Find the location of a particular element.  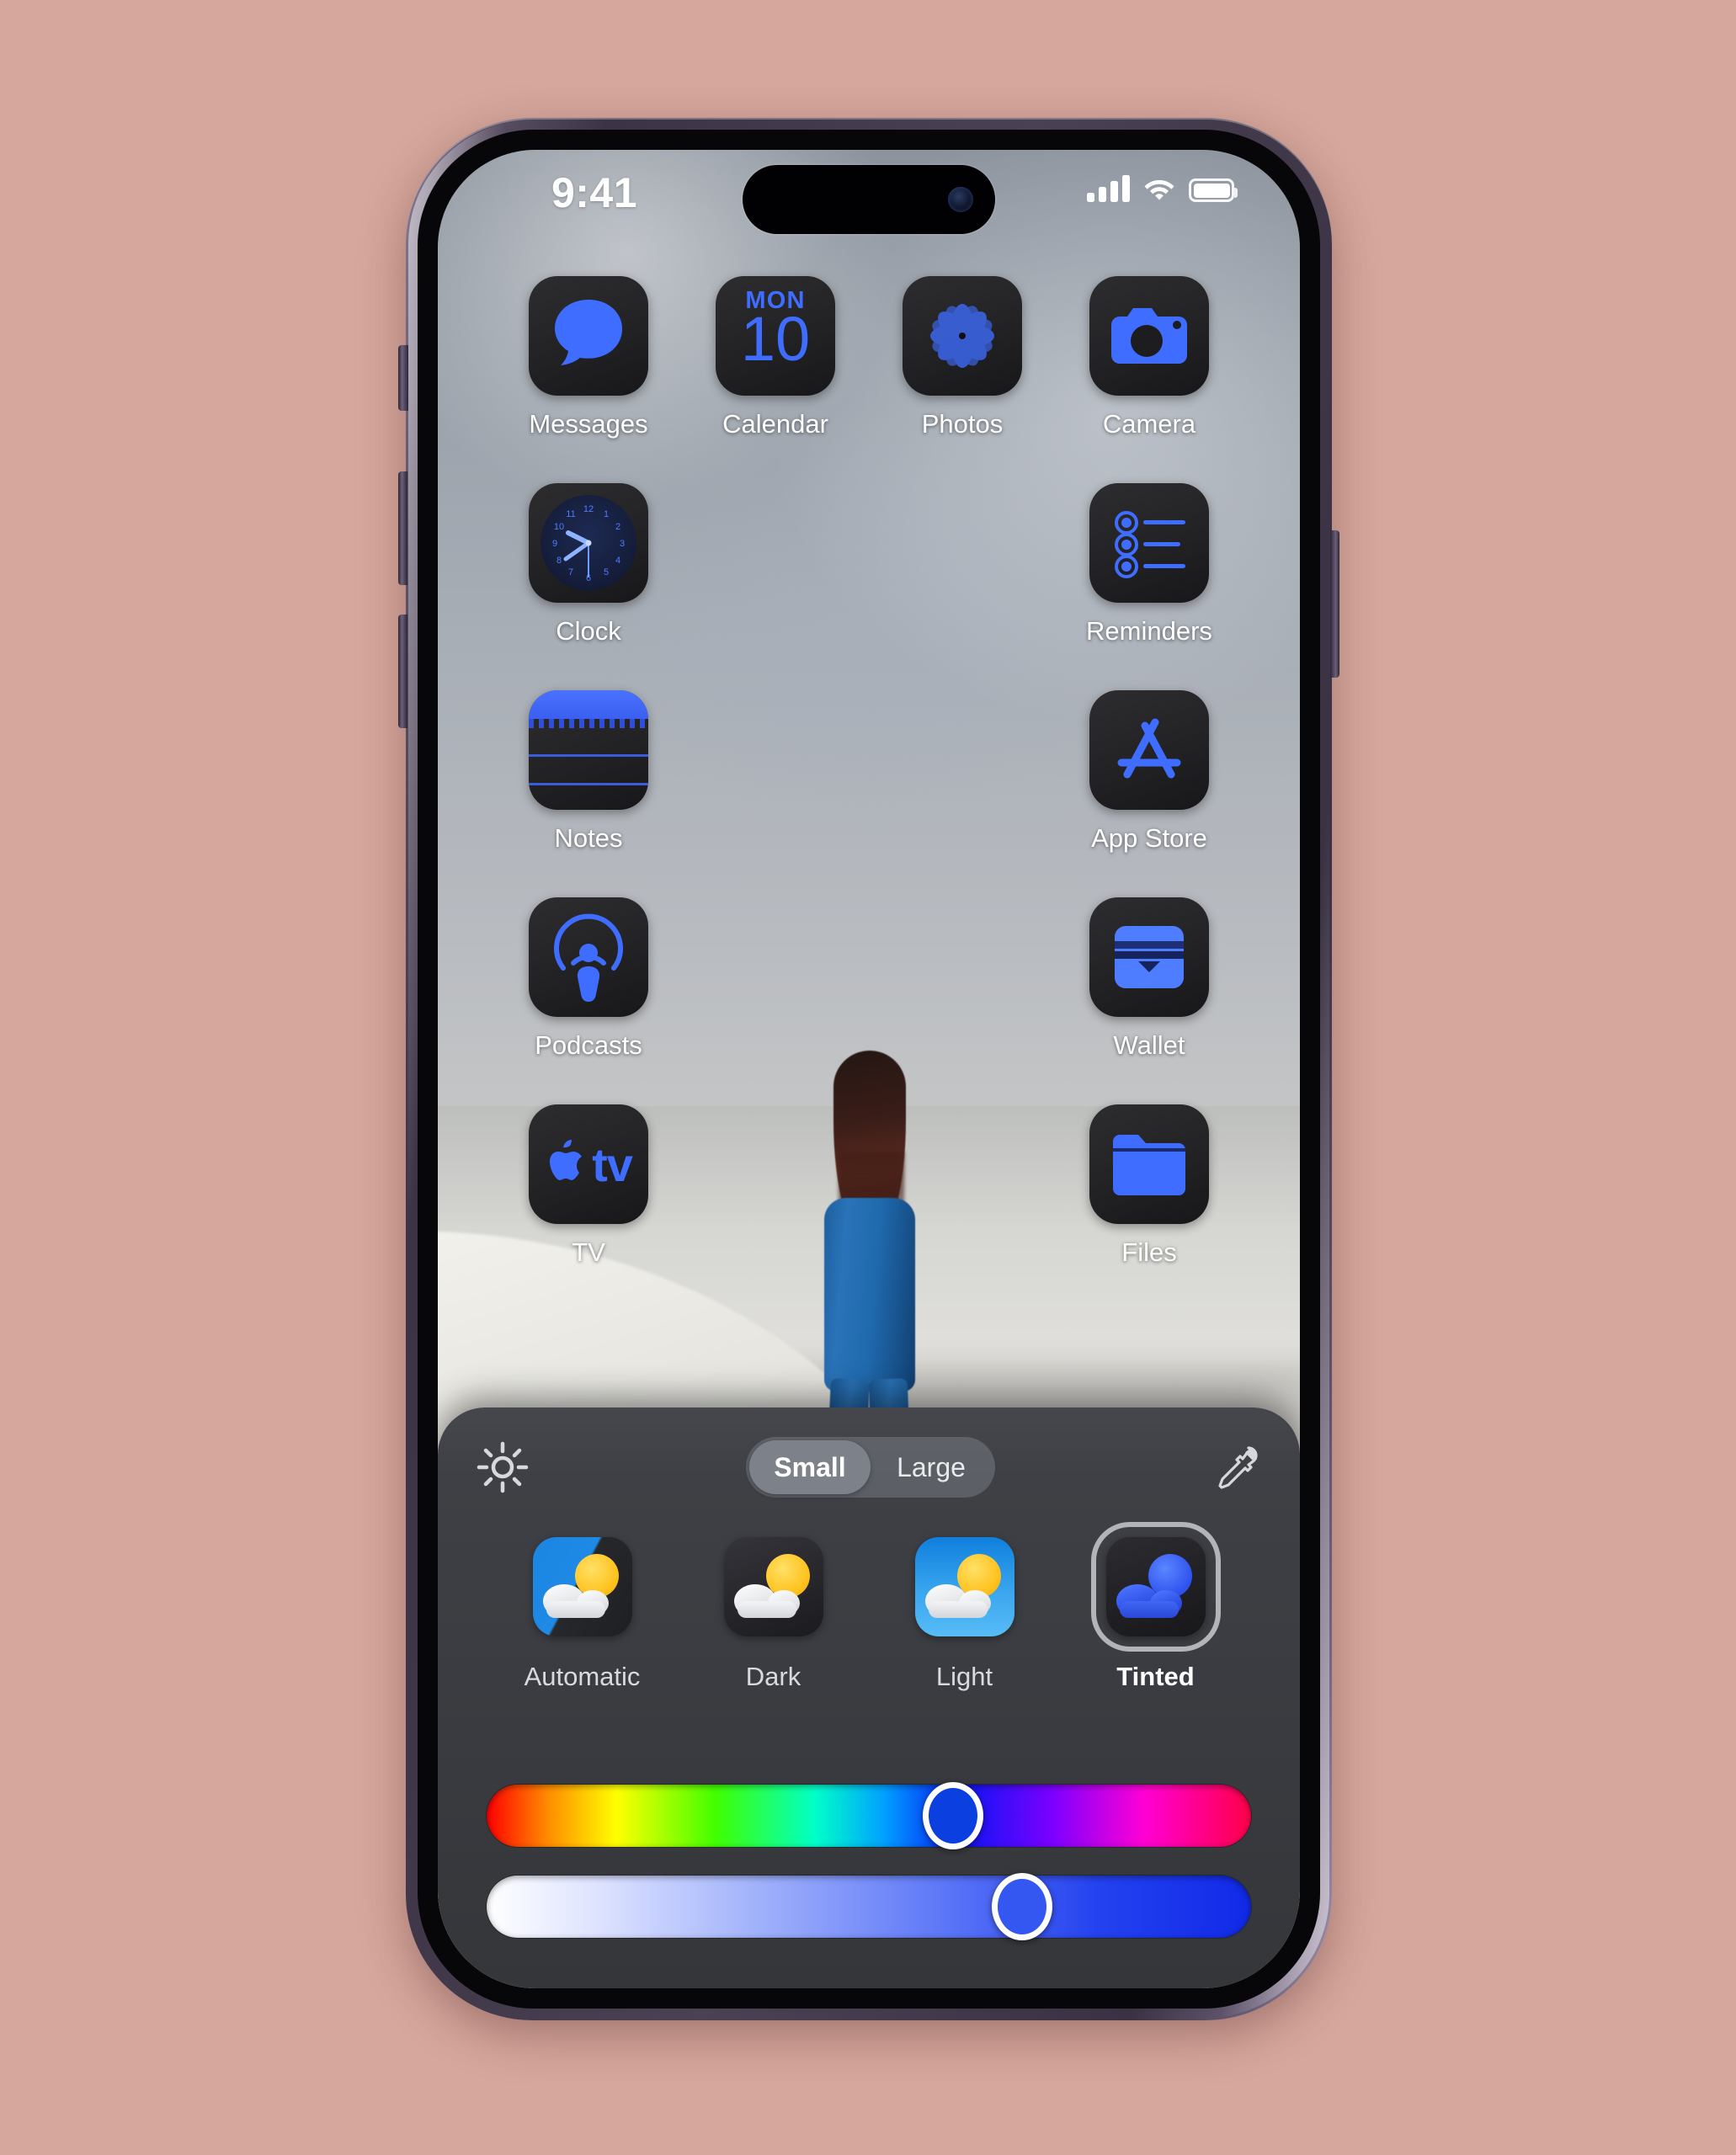

app-icon-calendar: MON 10 Calendar is located at coordinates (775, 357).